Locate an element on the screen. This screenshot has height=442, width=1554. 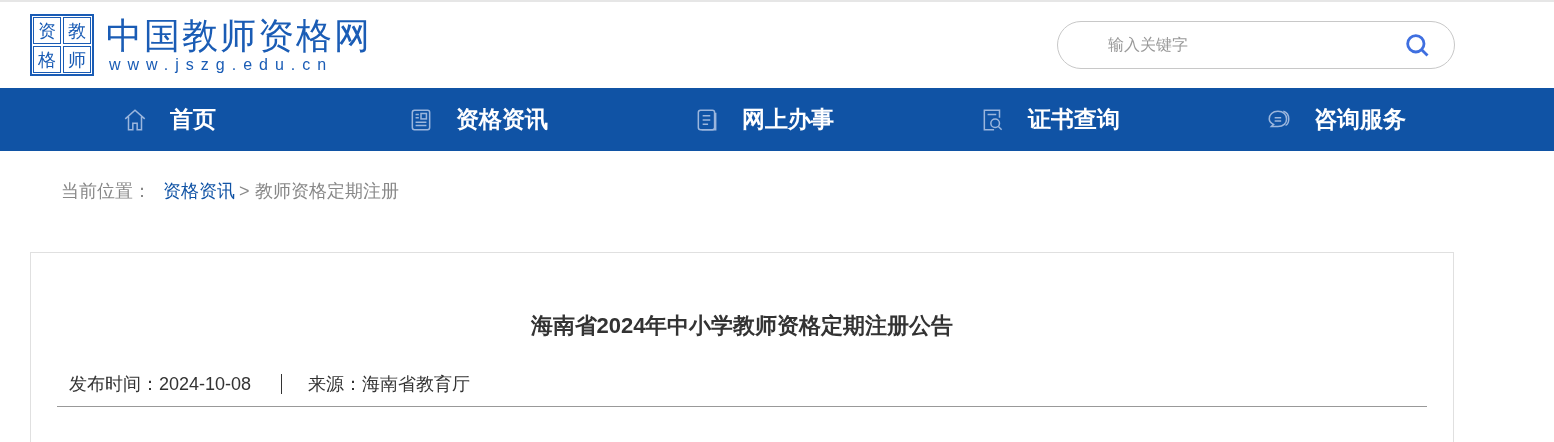
breadcrumb-link: 资格资讯 is located at coordinates (199, 202).